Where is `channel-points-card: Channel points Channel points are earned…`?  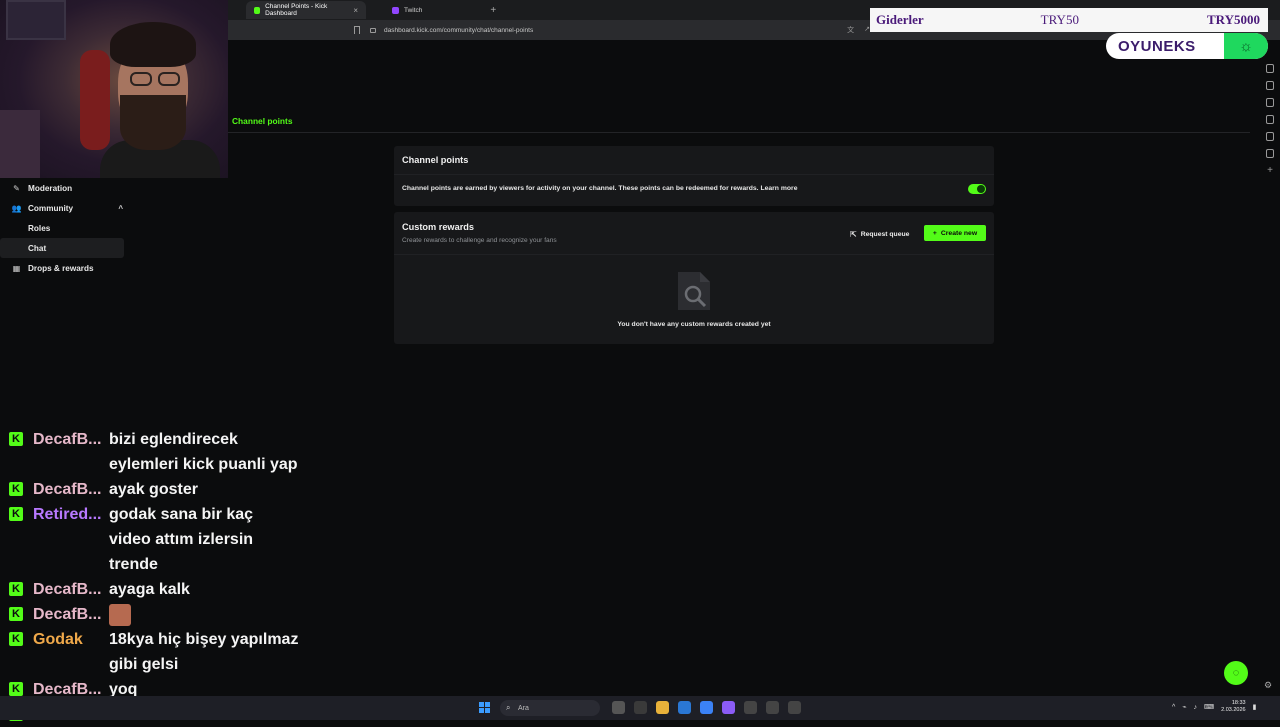
channel-points-card: Channel points Channel points are earned… is located at coordinates (694, 176).